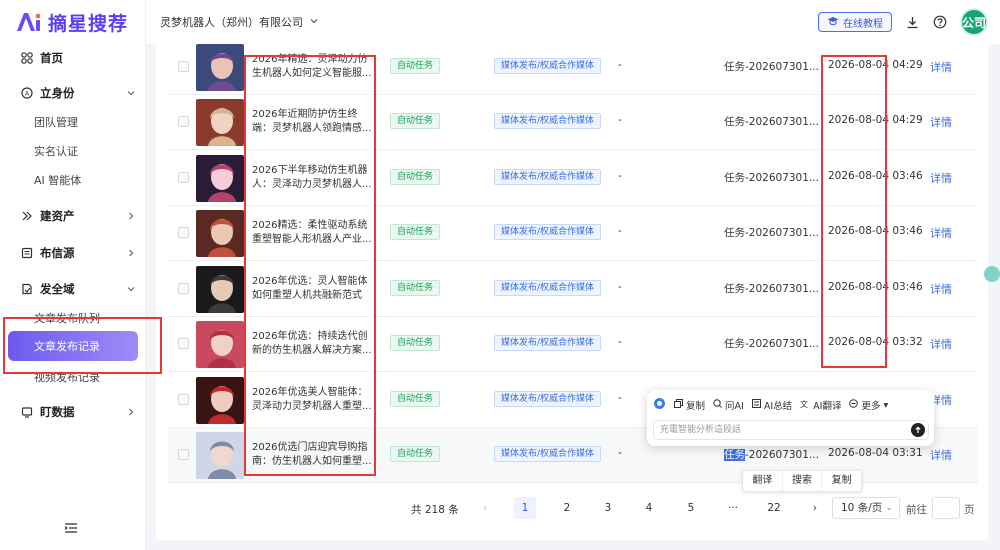 The height and width of the screenshot is (550, 1000). What do you see at coordinates (774, 508) in the screenshot?
I see `page-button: 22` at bounding box center [774, 508].